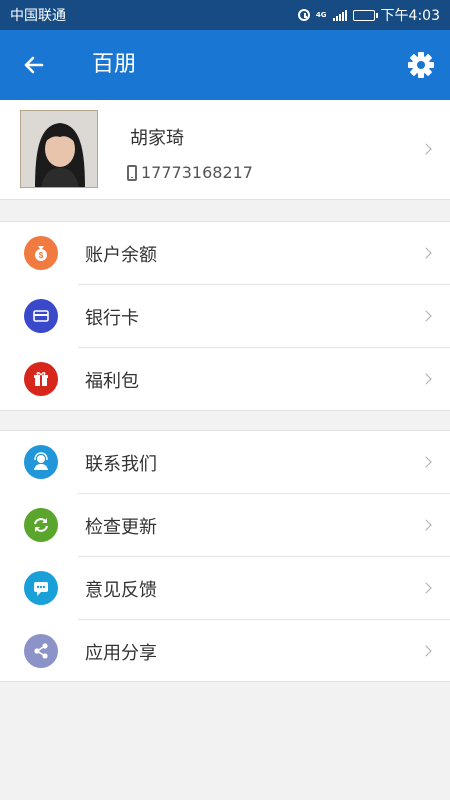  I want to click on customer-service-icon, so click(41, 462).